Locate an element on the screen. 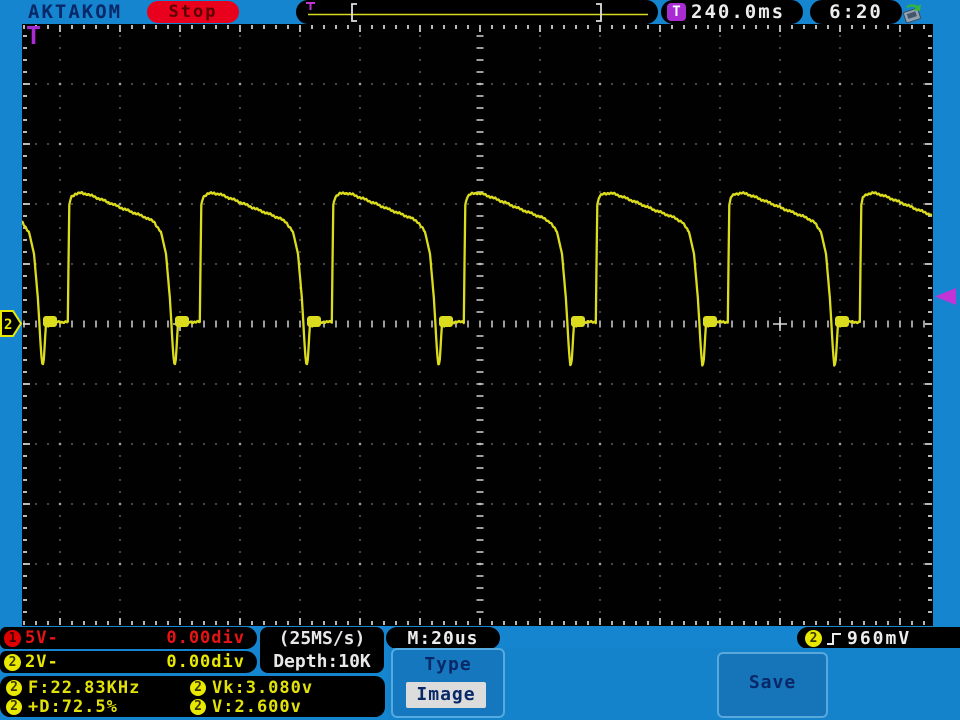  ch1-offset: 0.00div is located at coordinates (205, 638).